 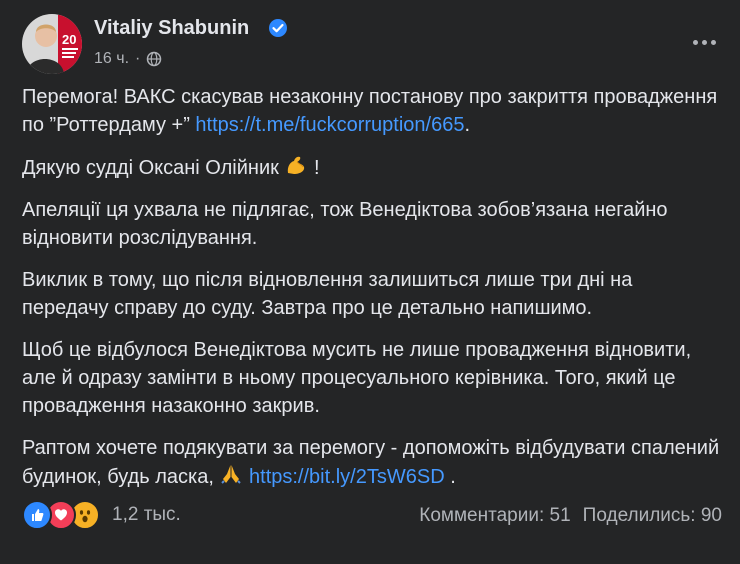 What do you see at coordinates (494, 516) in the screenshot?
I see `comments-count: Комментарии: 51` at bounding box center [494, 516].